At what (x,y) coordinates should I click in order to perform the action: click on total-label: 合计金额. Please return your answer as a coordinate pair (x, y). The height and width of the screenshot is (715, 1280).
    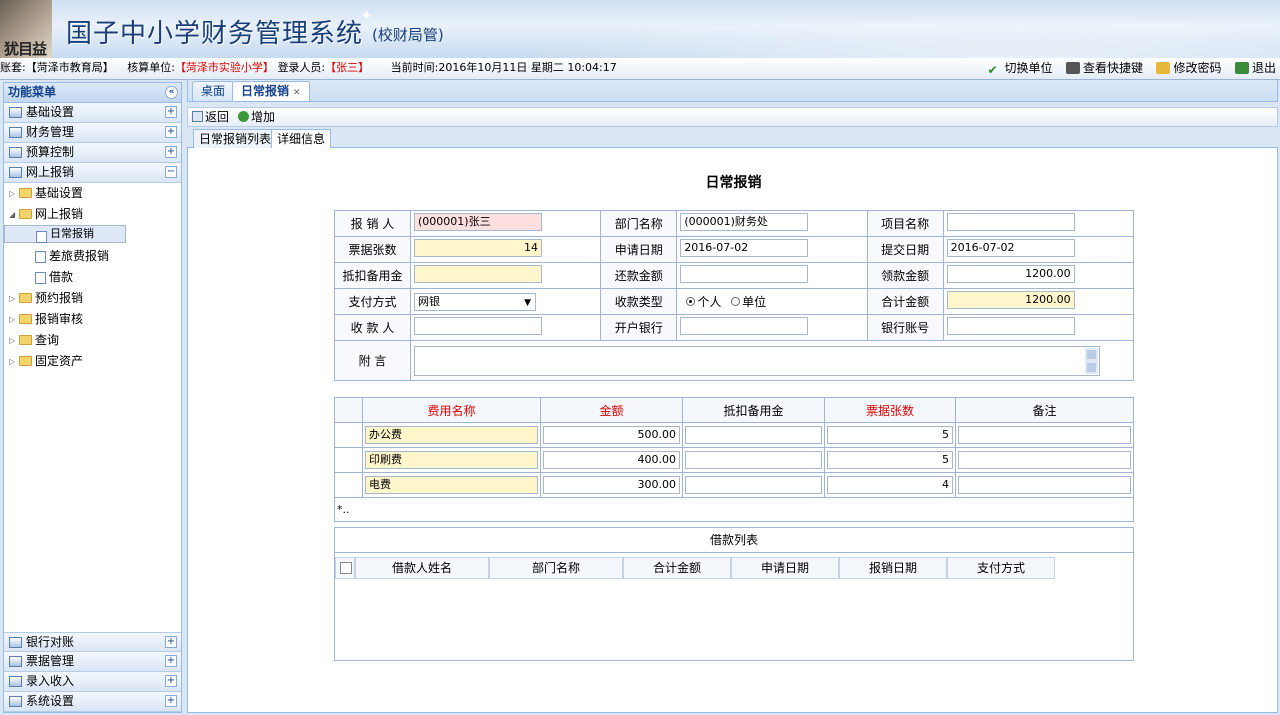
    Looking at the image, I should click on (905, 301).